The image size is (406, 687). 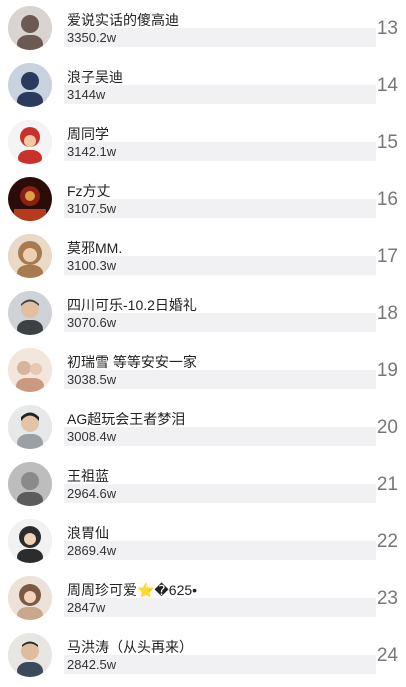 What do you see at coordinates (132, 305) in the screenshot?
I see `user-name: 四川可乐-10.2日婚礼` at bounding box center [132, 305].